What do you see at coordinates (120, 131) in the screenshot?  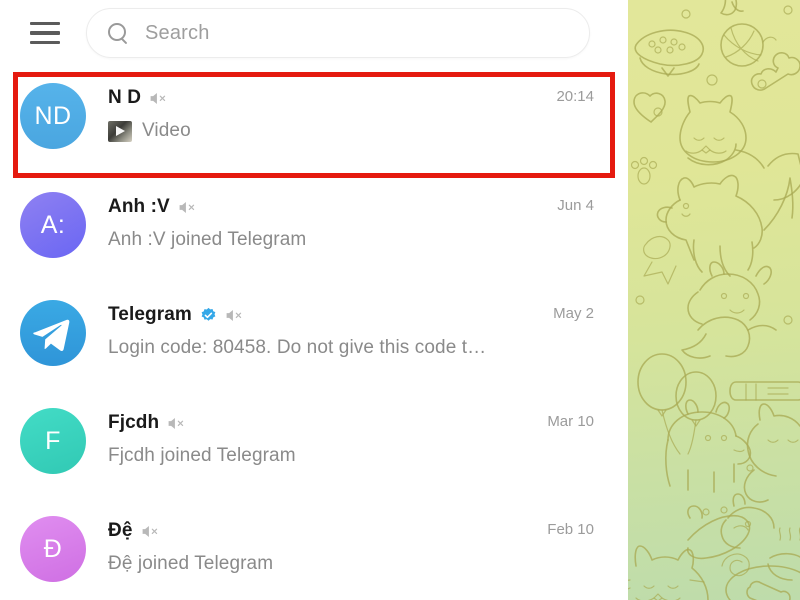 I see `video-play-thumbnail-icon` at bounding box center [120, 131].